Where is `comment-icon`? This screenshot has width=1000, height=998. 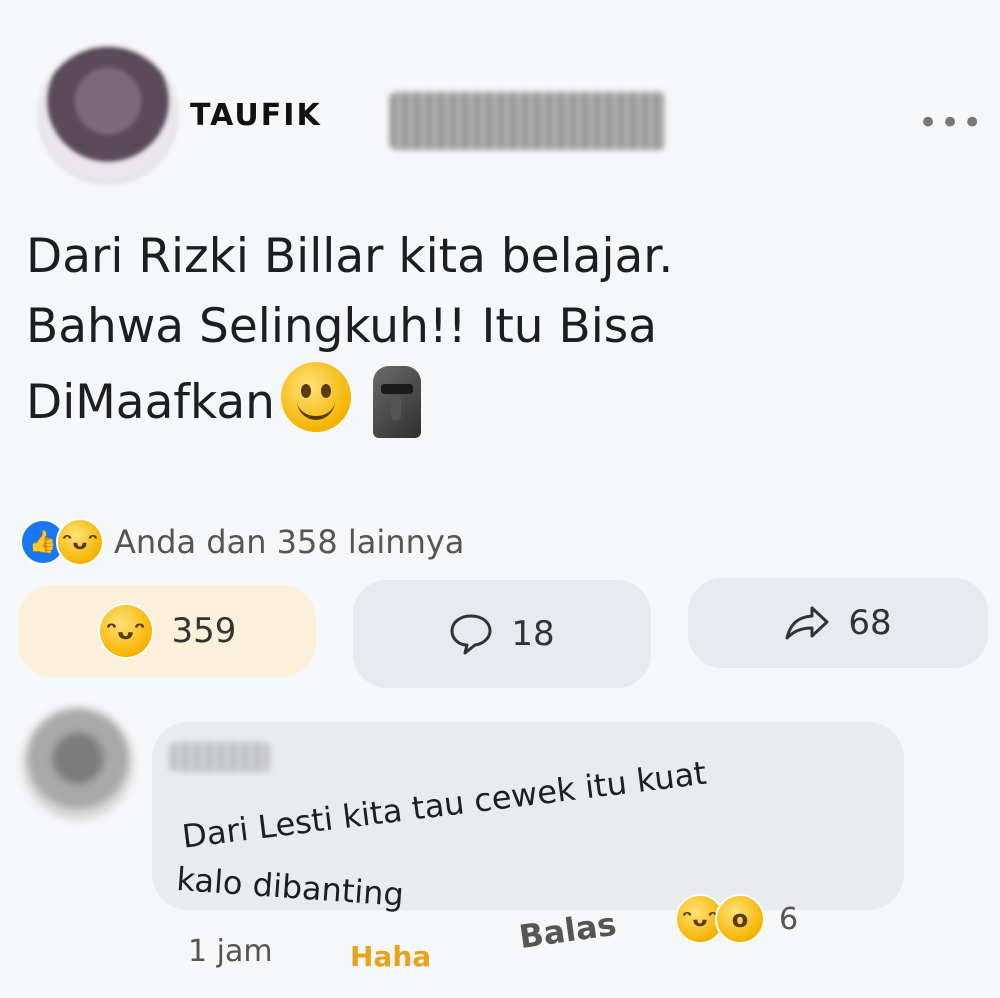 comment-icon is located at coordinates (471, 634).